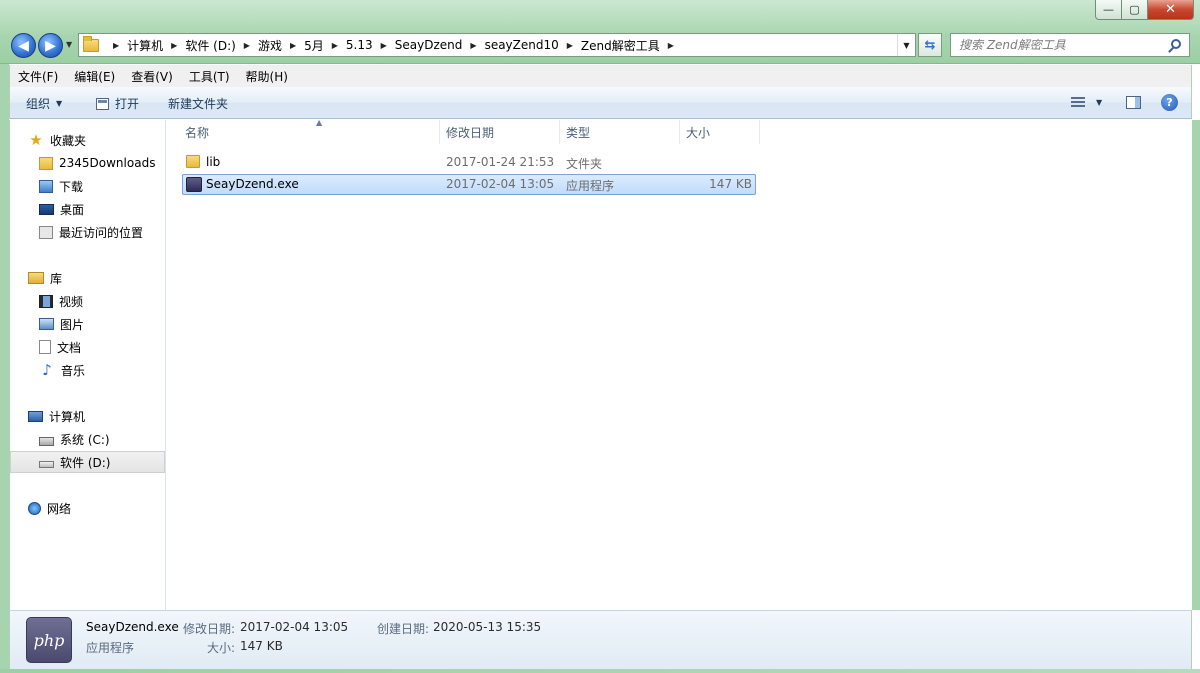 This screenshot has width=1200, height=673. I want to click on recent-pages-dropdown: ▼, so click(69, 44).